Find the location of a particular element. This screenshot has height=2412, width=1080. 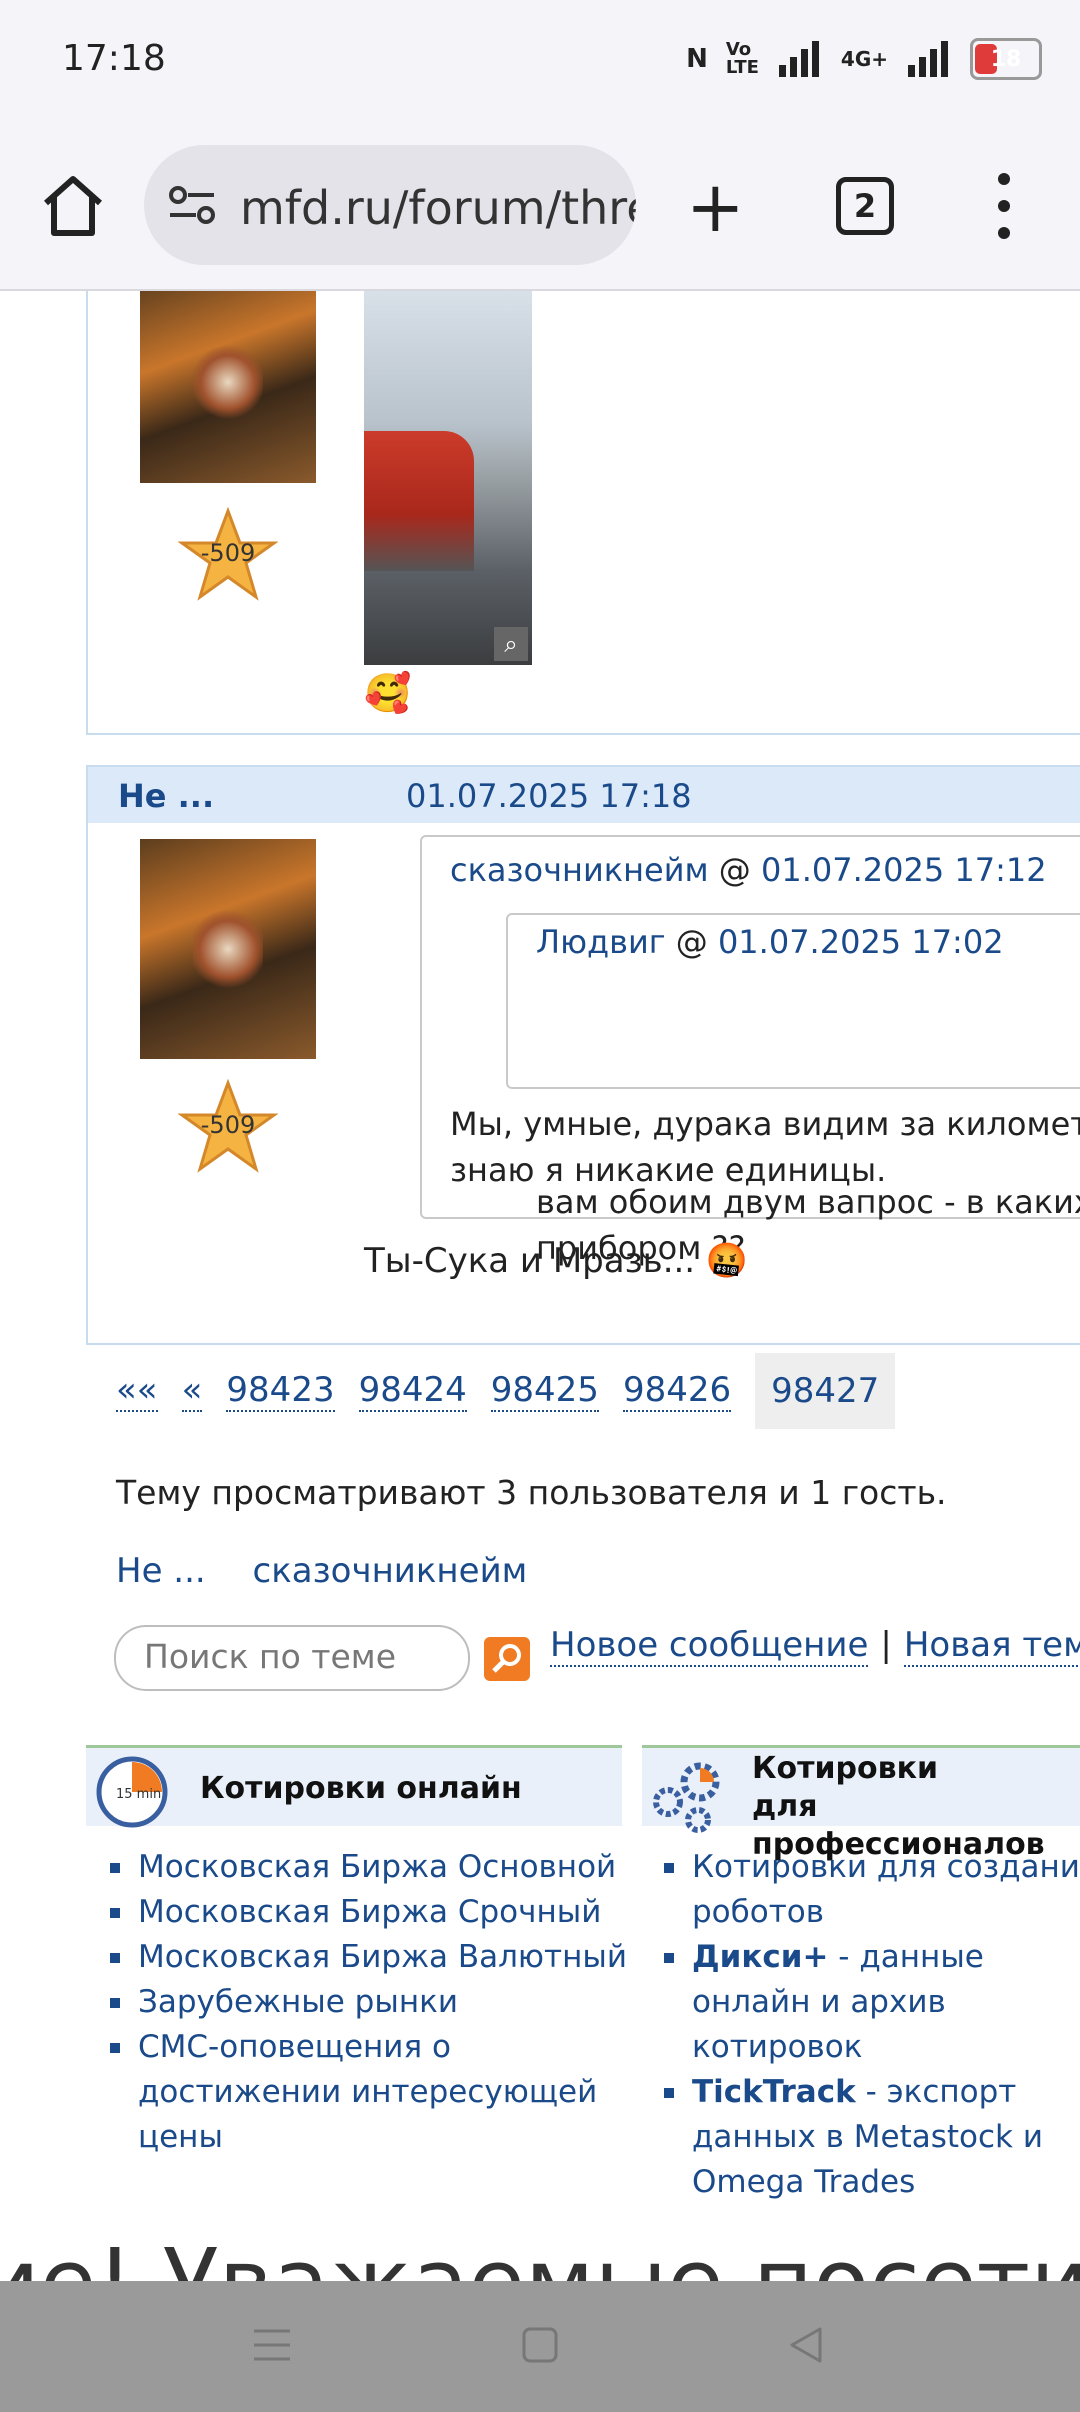

quotes-online-header: 15 min Котировки онлайн is located at coordinates (354, 1786).